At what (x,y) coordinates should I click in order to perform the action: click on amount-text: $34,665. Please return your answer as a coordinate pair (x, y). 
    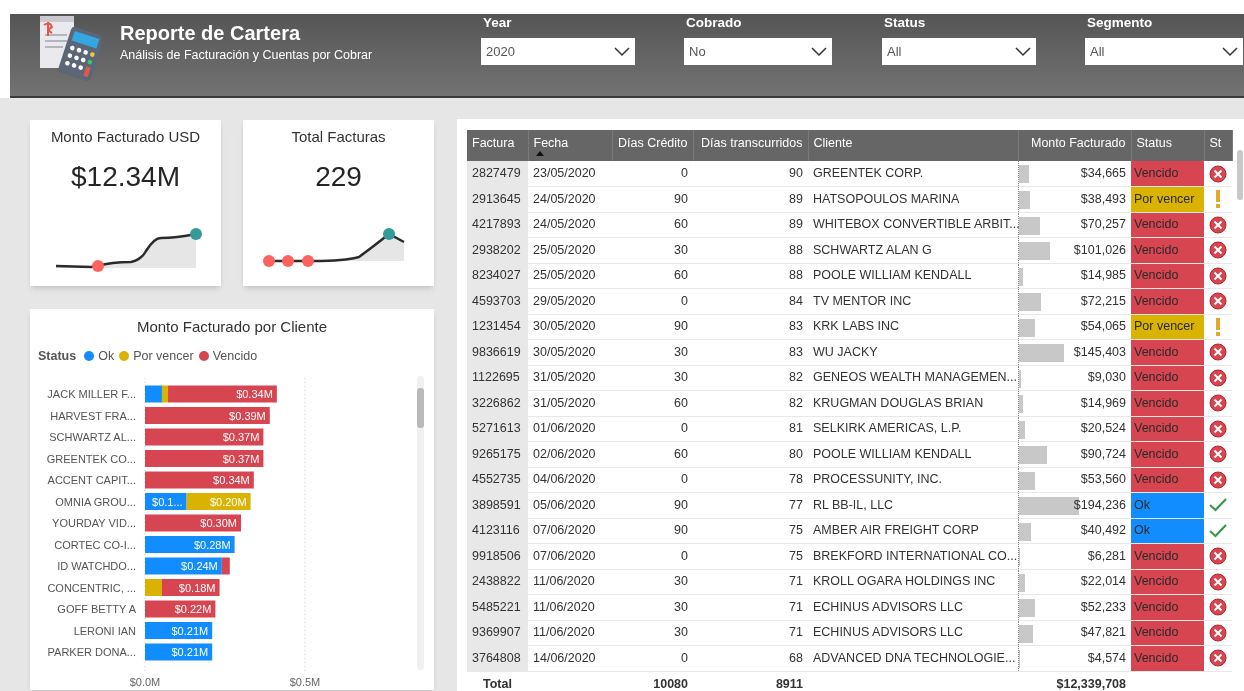
    Looking at the image, I should click on (1103, 173).